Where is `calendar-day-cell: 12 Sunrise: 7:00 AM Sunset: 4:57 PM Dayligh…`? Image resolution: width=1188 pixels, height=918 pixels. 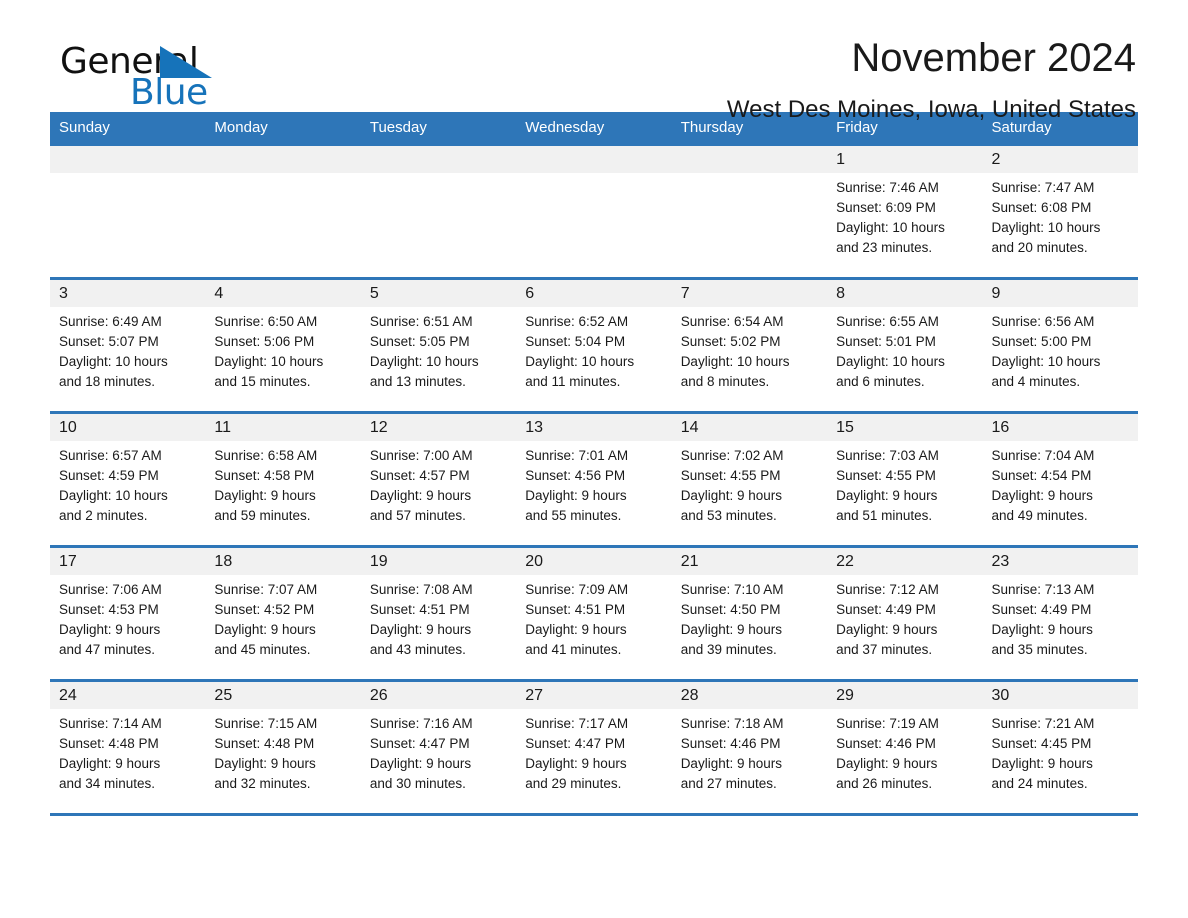
calendar-day-cell: 12 Sunrise: 7:00 AM Sunset: 4:57 PM Dayligh… is located at coordinates (438, 479).